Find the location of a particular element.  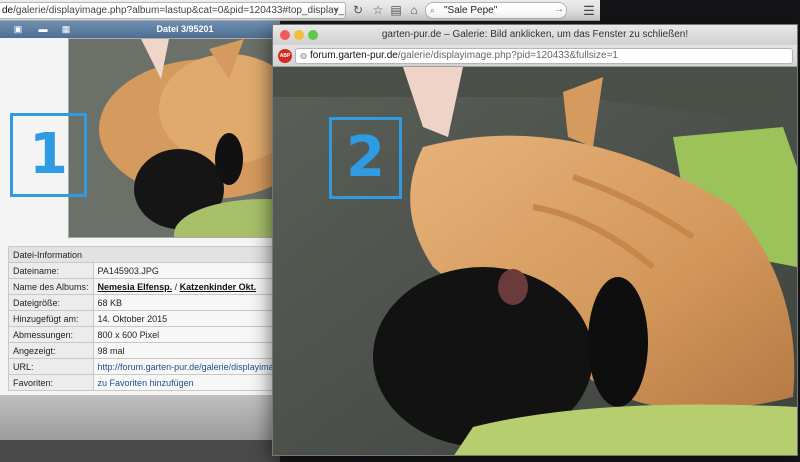

annotation-label-2: 2 is located at coordinates (365, 158).